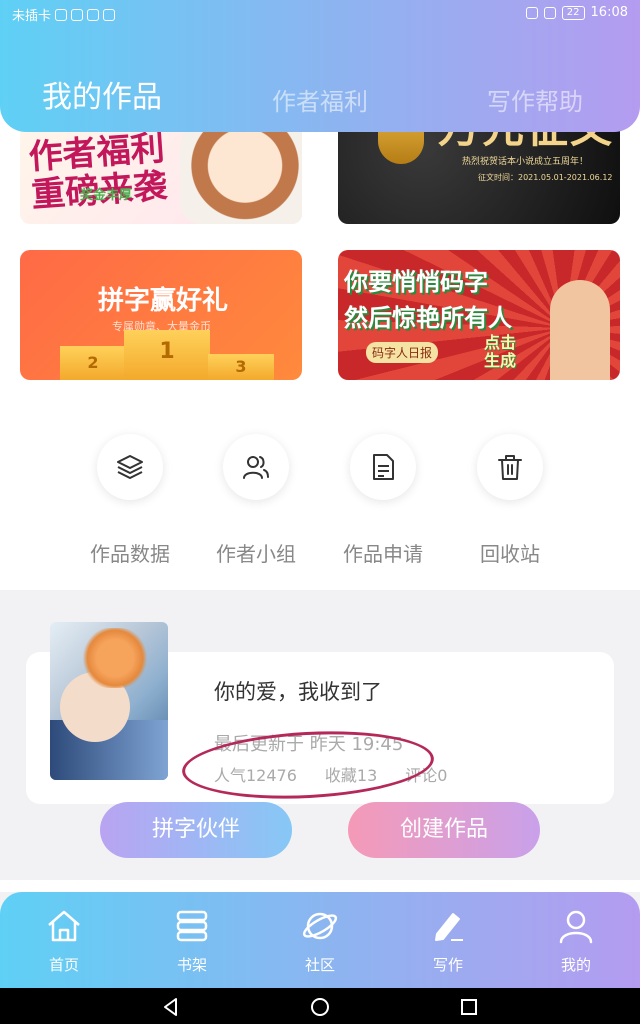  Describe the element at coordinates (106, 195) in the screenshot. I see `banner-tag: 奖金丰厚` at that location.